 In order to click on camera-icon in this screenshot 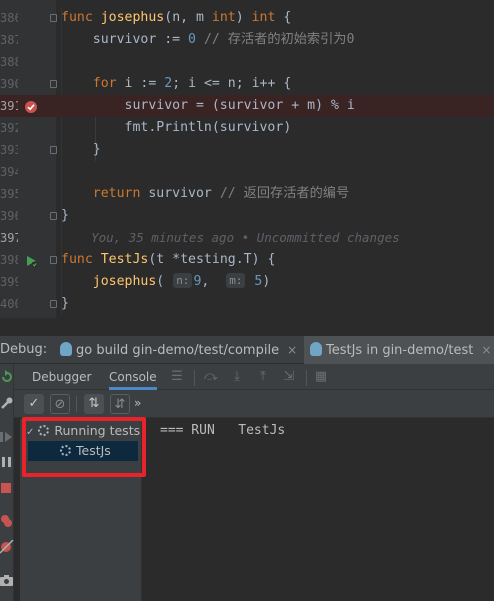, I will do `click(7, 580)`.